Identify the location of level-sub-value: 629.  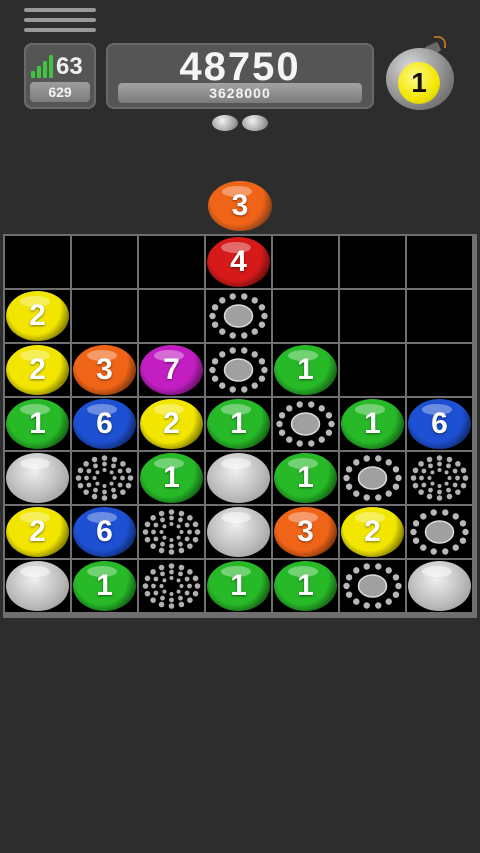
(60, 92).